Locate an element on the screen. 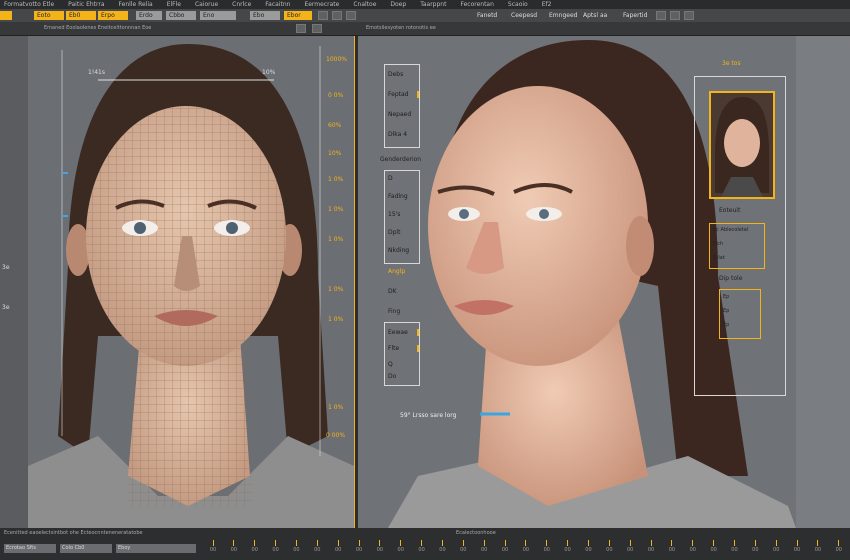 This screenshot has height=560, width=850. panel-b-item-0: D is located at coordinates (402, 178).